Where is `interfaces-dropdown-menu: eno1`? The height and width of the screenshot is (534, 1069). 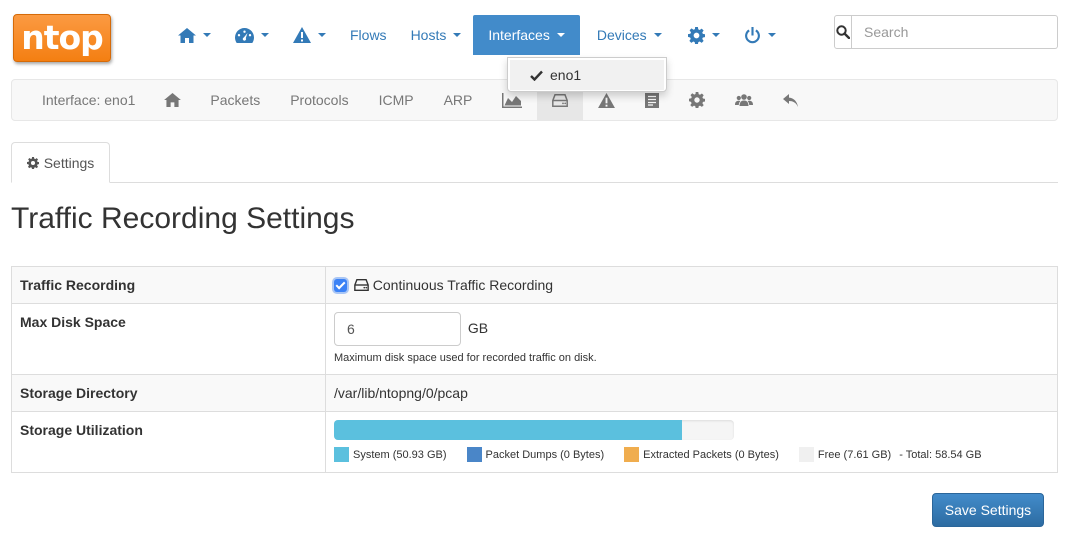
interfaces-dropdown-menu: eno1 is located at coordinates (587, 74).